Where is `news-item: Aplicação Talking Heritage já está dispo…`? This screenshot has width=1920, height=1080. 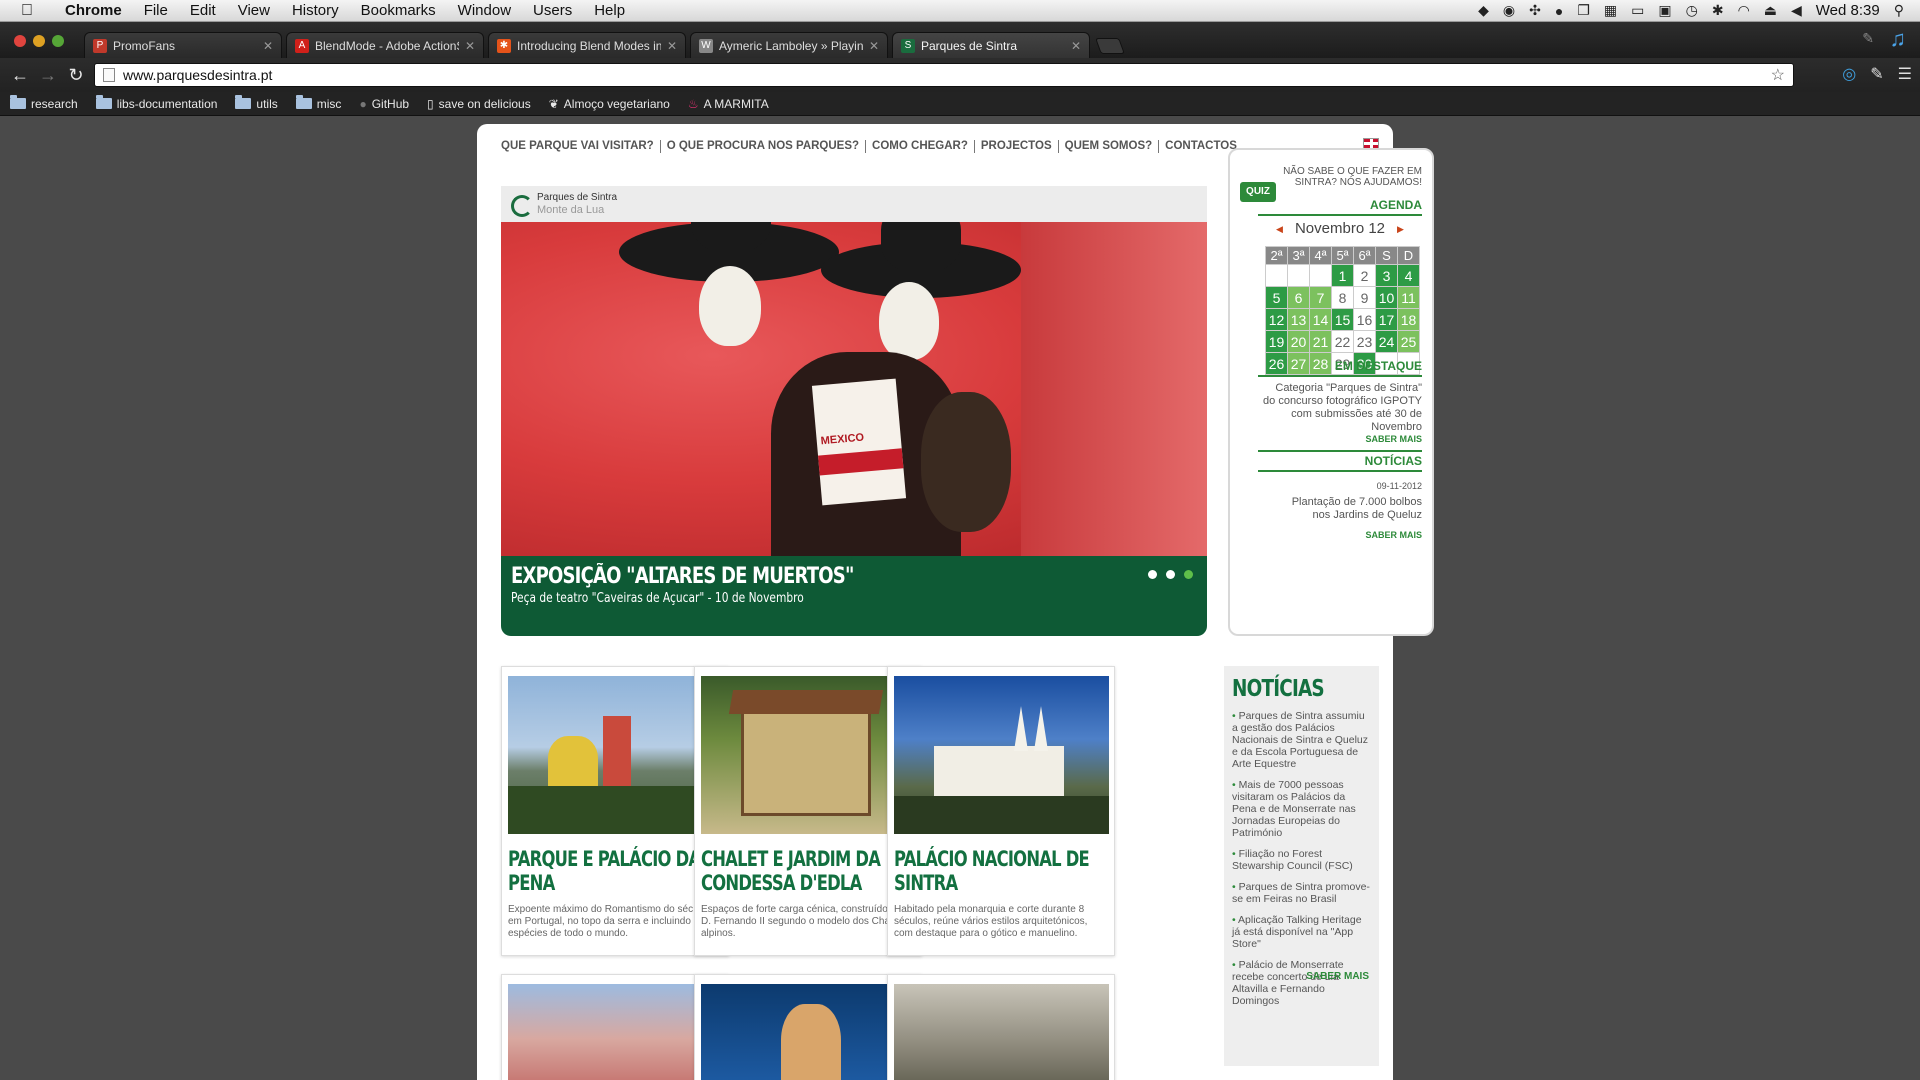
news-item: Aplicação Talking Heritage já está dispo… is located at coordinates (1301, 932).